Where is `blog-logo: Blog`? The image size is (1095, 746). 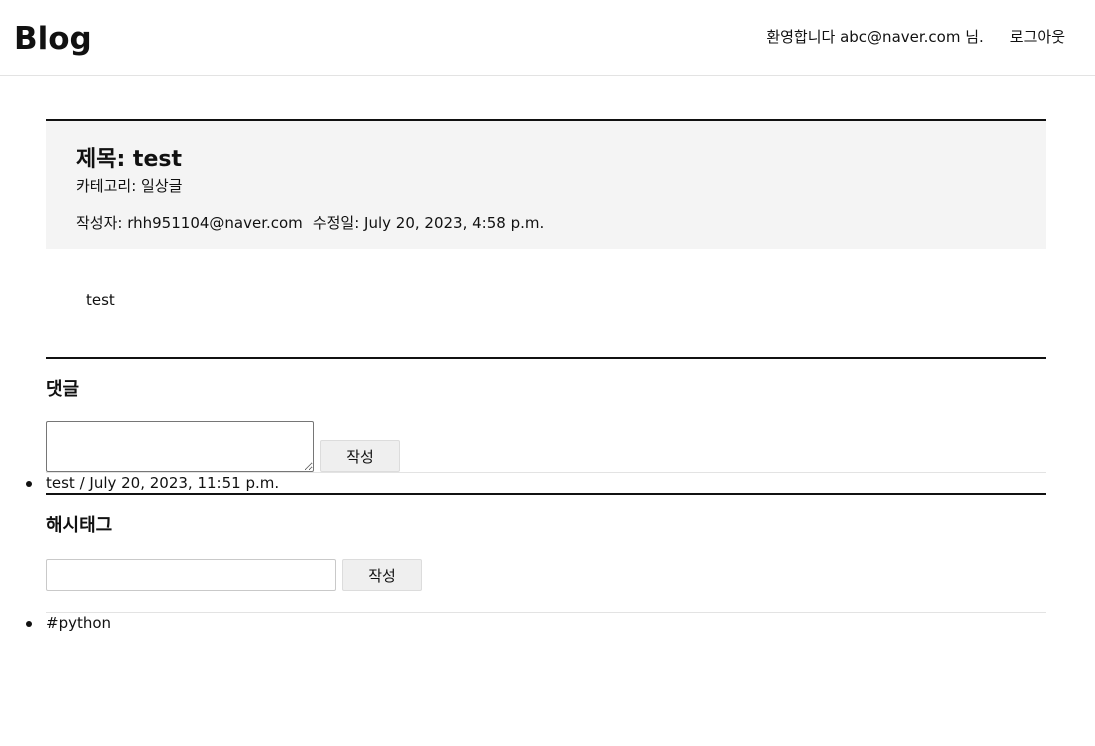
blog-logo: Blog is located at coordinates (53, 39).